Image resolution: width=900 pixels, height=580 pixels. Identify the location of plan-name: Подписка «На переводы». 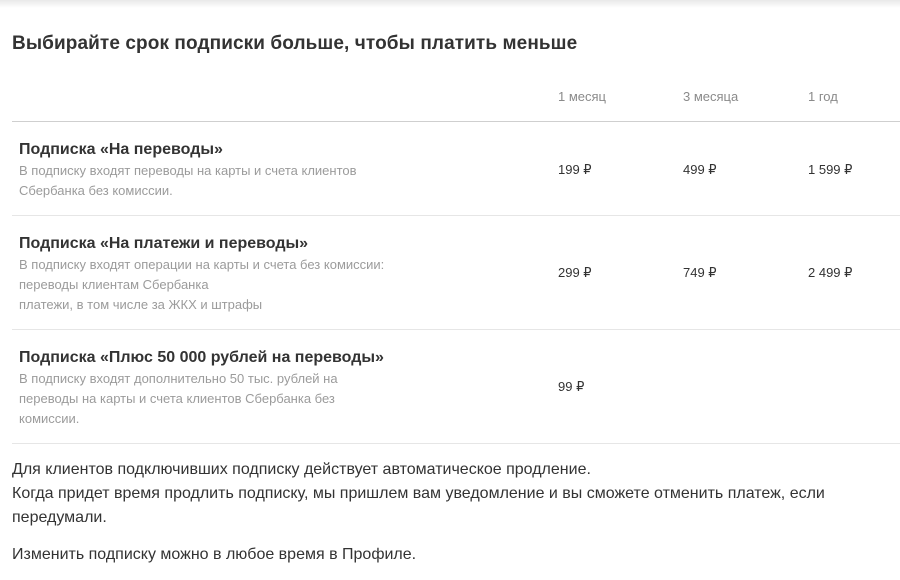
(121, 149).